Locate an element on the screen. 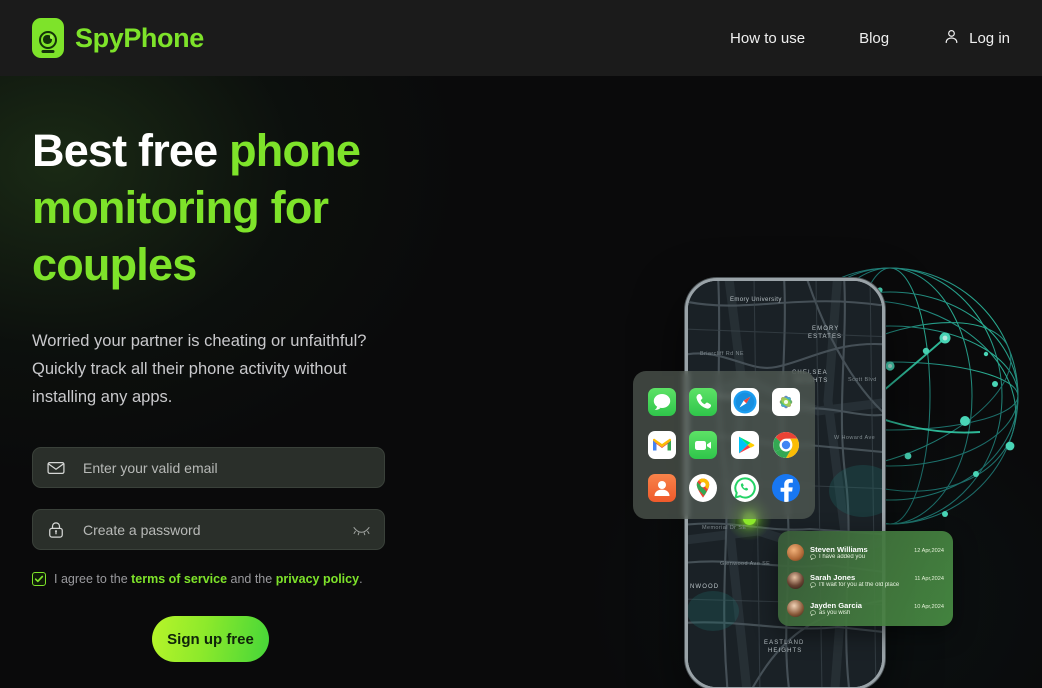 The image size is (1042, 688). terms-of-service-link: terms of service is located at coordinates (179, 579).